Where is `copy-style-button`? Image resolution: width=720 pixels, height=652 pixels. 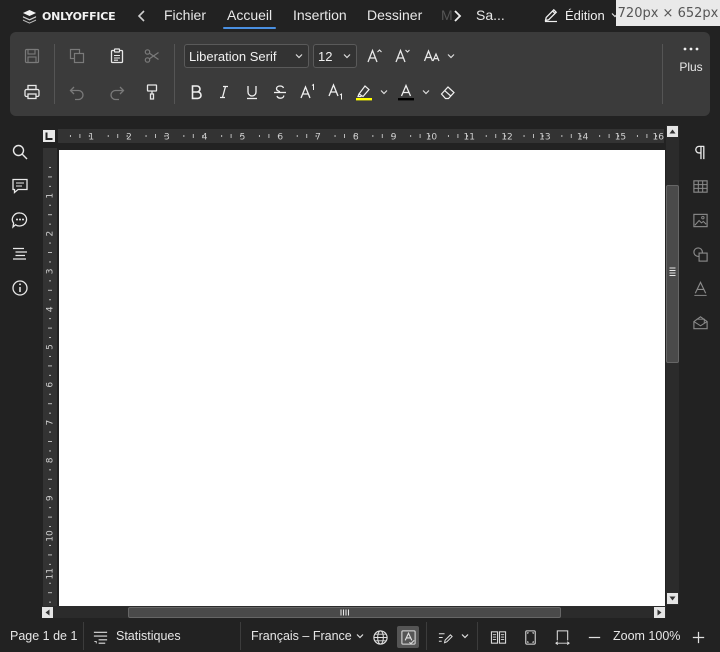 copy-style-button is located at coordinates (152, 92).